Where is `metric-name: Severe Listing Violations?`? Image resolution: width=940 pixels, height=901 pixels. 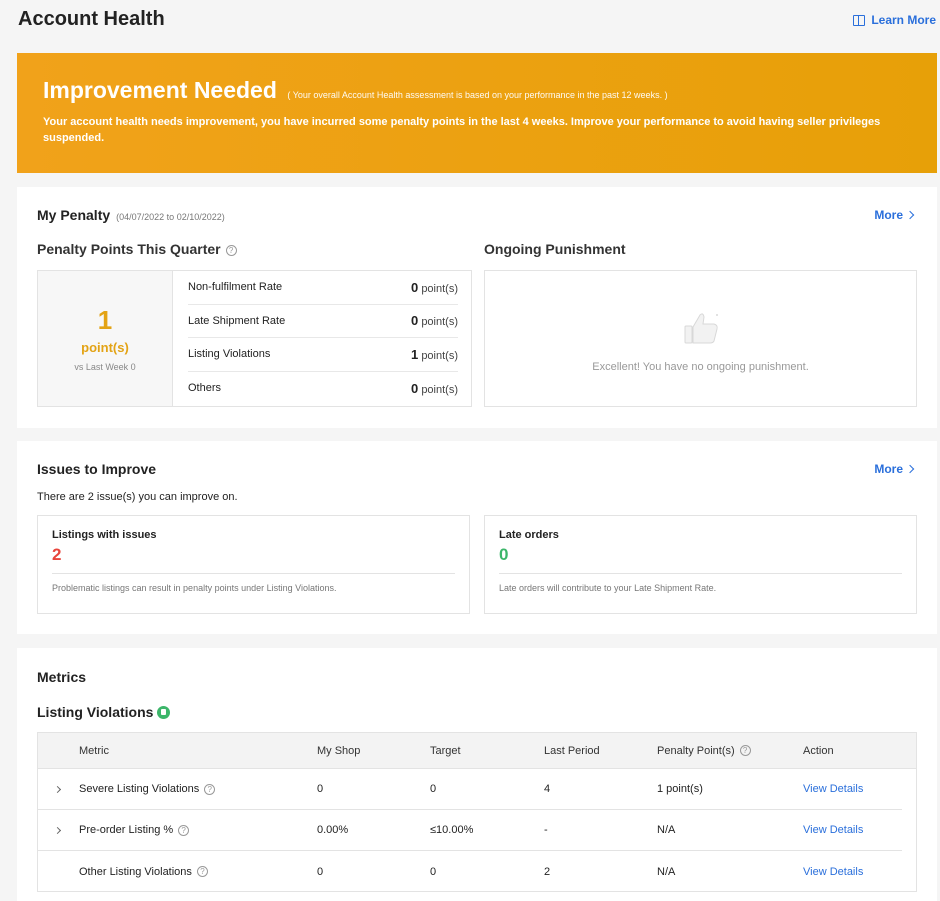 metric-name: Severe Listing Violations? is located at coordinates (147, 789).